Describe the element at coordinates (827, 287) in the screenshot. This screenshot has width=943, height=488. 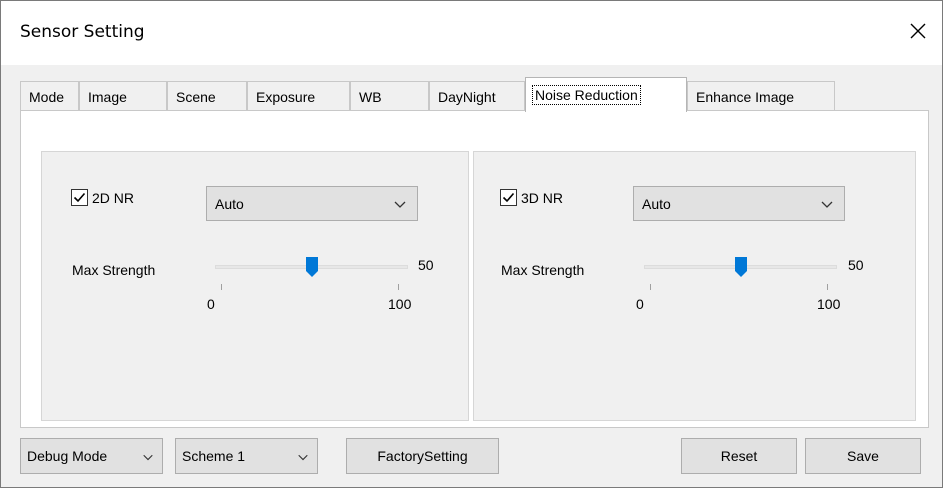
I see `nr3d-tick-max` at that location.